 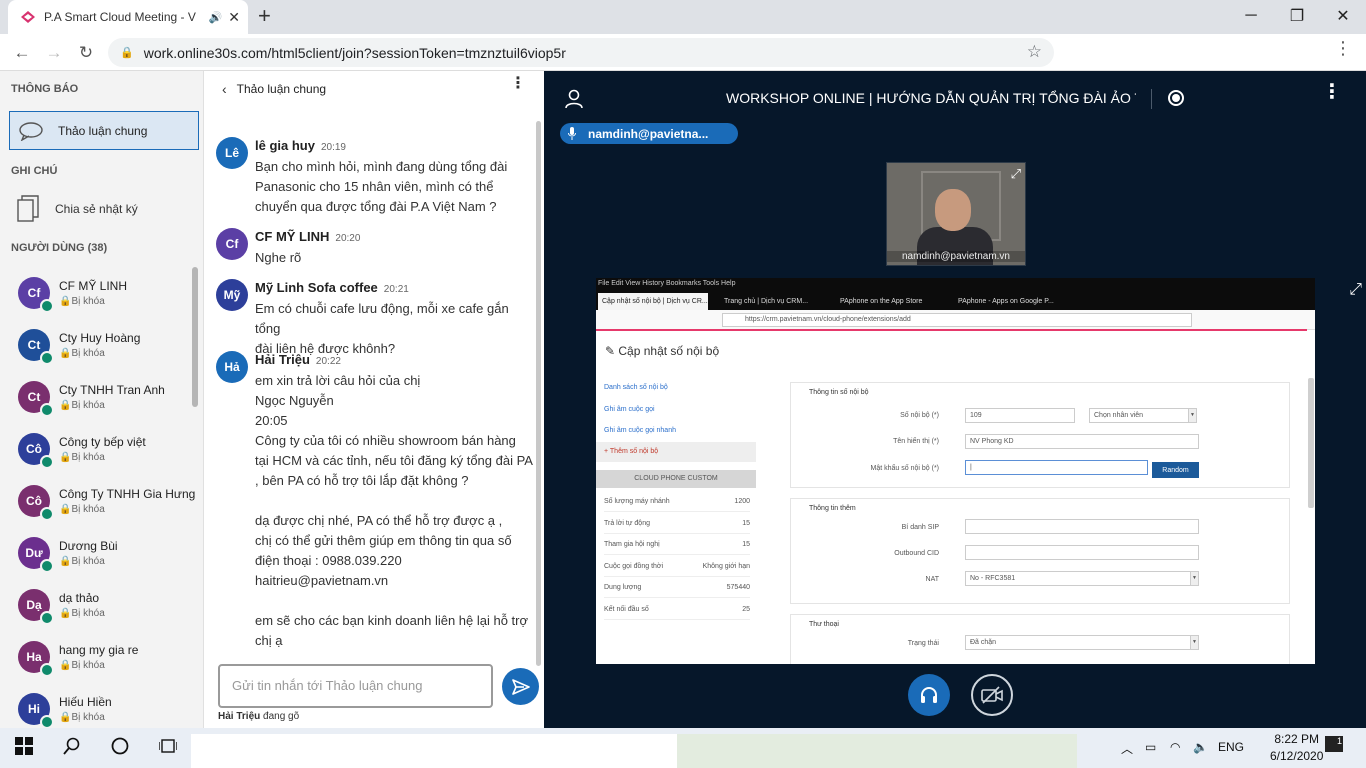 I want to click on language-indicator: ENG, so click(x=1231, y=747).